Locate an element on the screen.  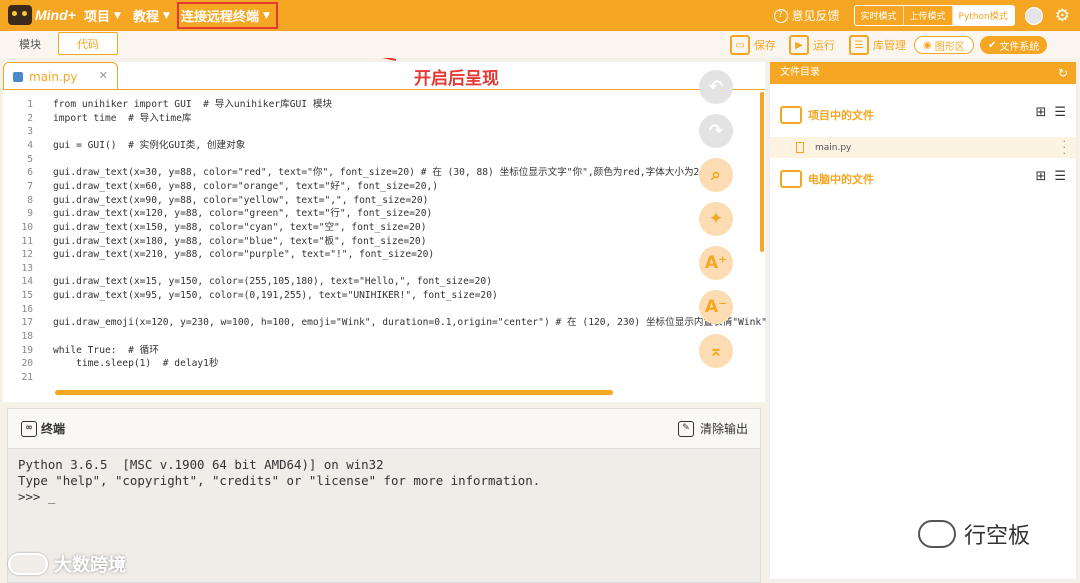
graph-label: 图形区 is located at coordinates (949, 47).